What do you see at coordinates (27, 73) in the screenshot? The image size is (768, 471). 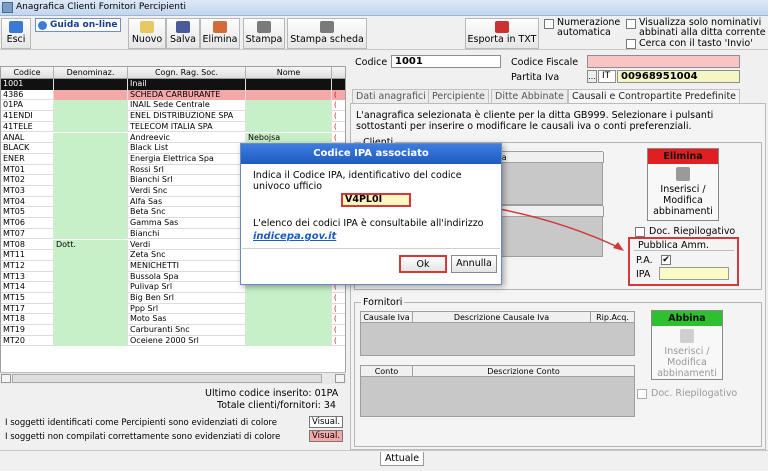 I see `col-header-codice: Codice` at bounding box center [27, 73].